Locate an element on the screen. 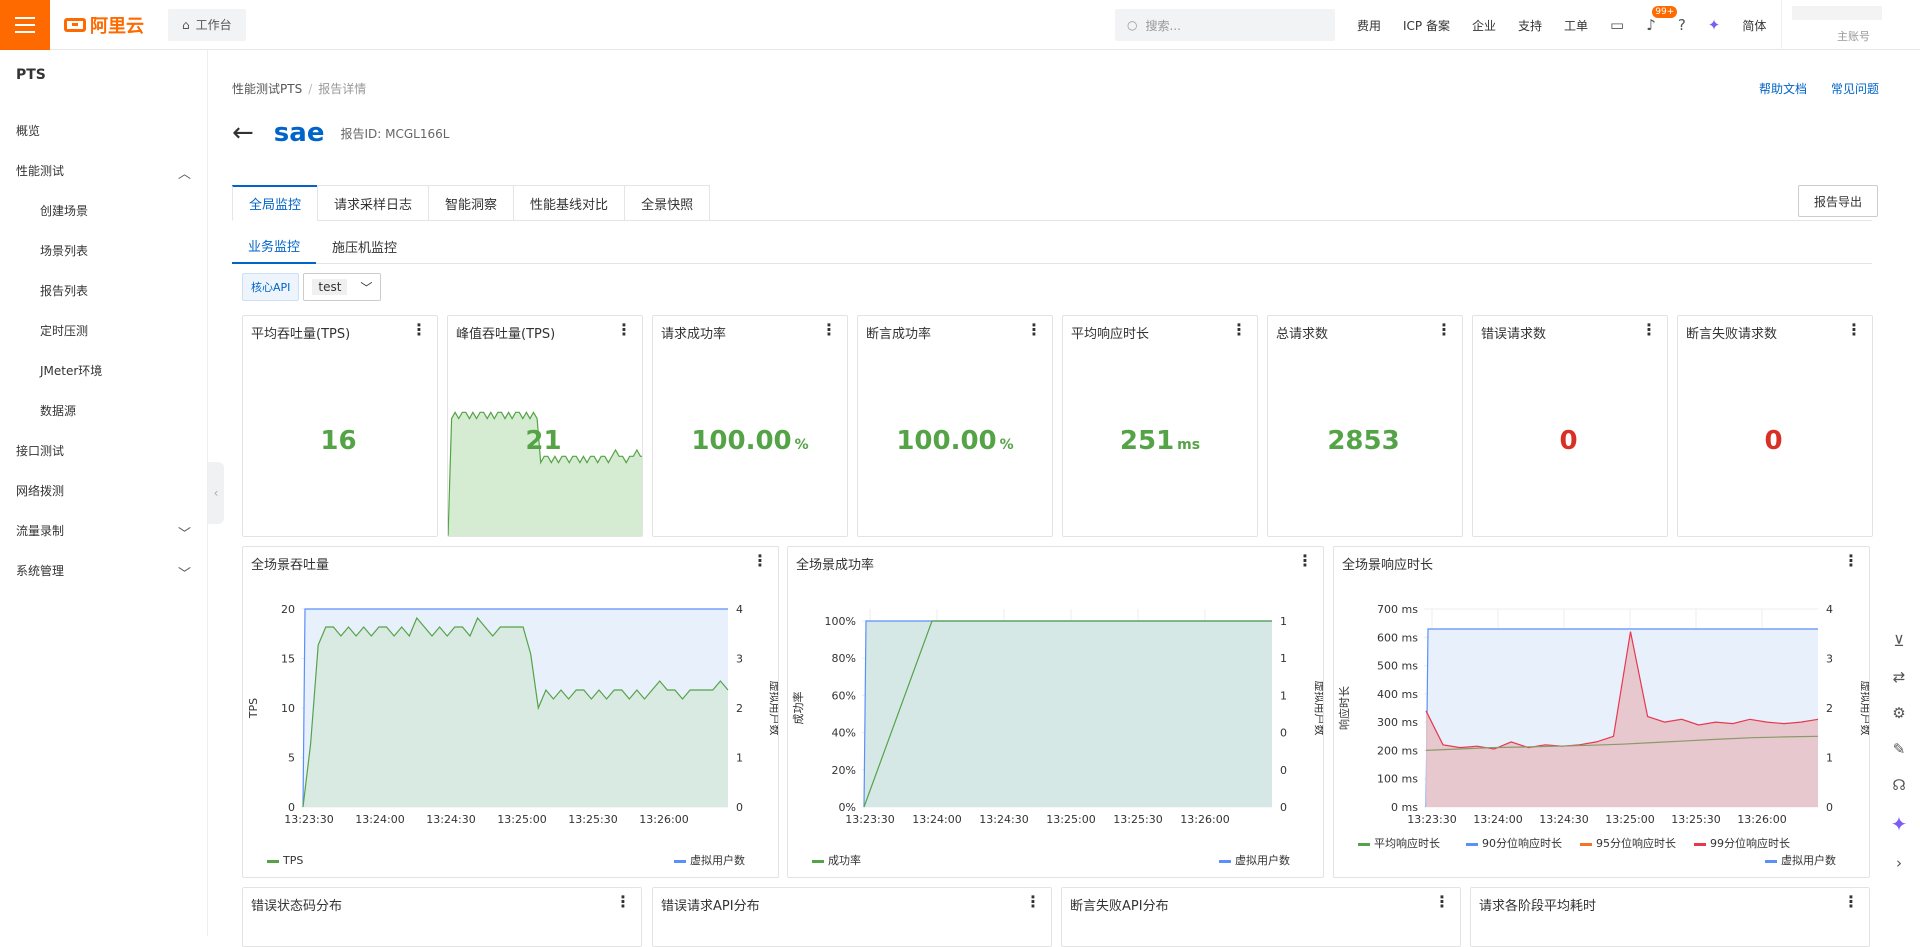  headset-icon: ☊ is located at coordinates (1898, 785).